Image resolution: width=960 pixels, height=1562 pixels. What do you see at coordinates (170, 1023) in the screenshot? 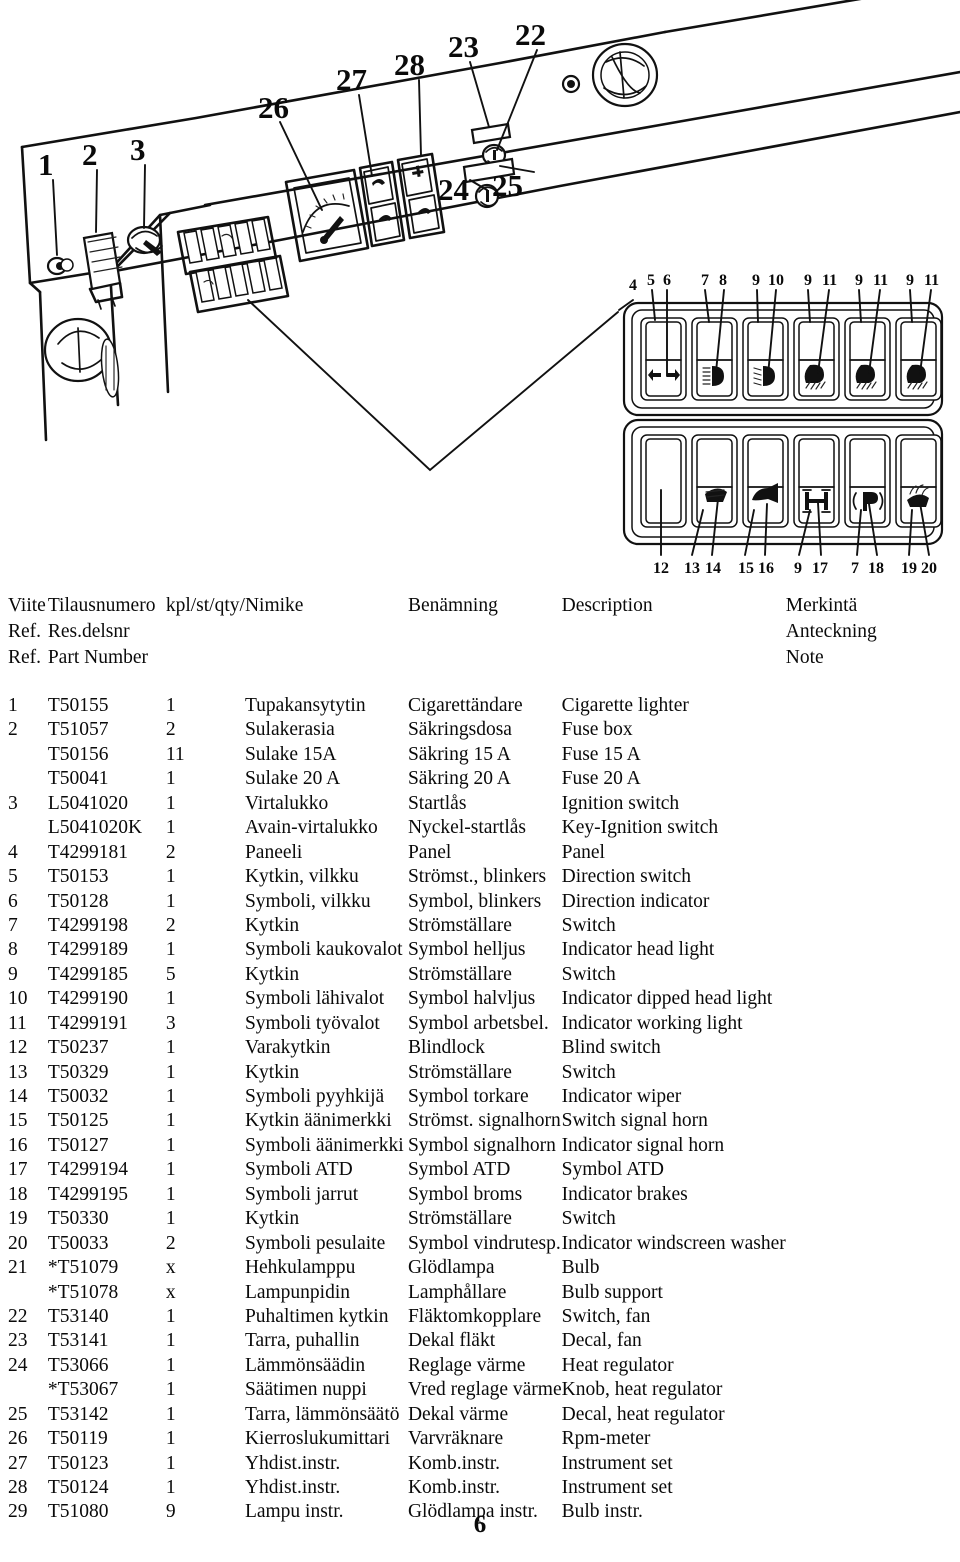
I see `row-quantity: 3` at bounding box center [170, 1023].